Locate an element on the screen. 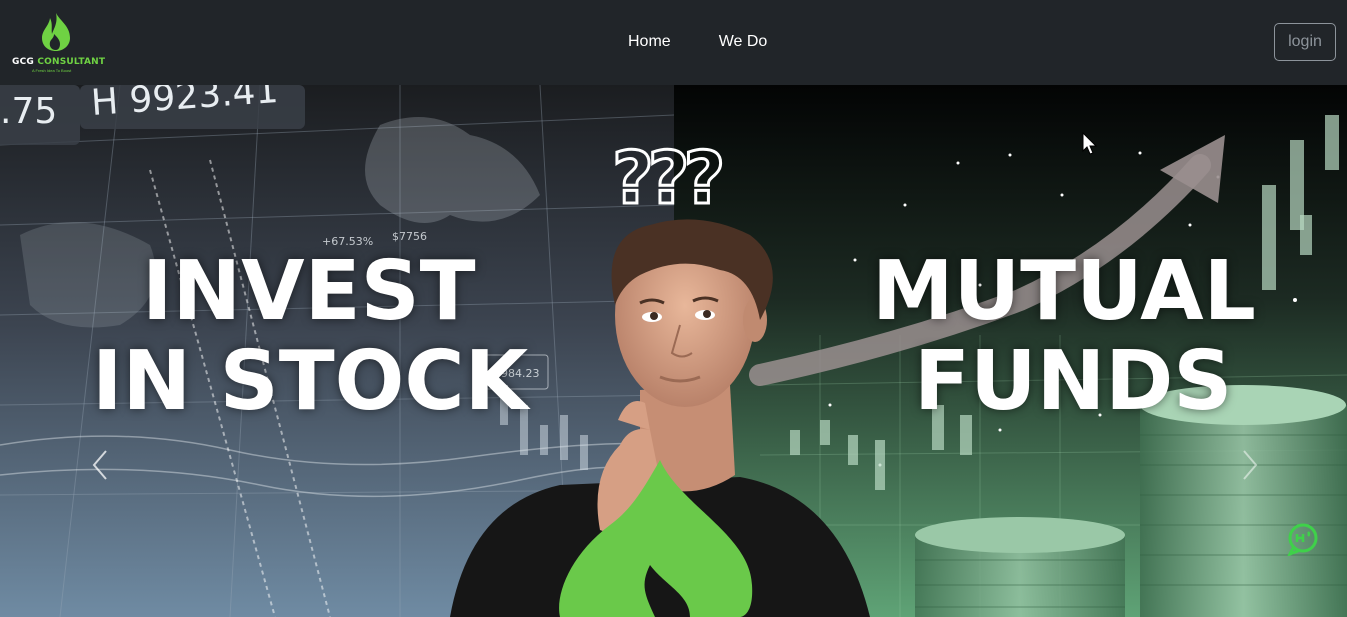 The image size is (1347, 617). carousel-next-button is located at coordinates (1249, 465).